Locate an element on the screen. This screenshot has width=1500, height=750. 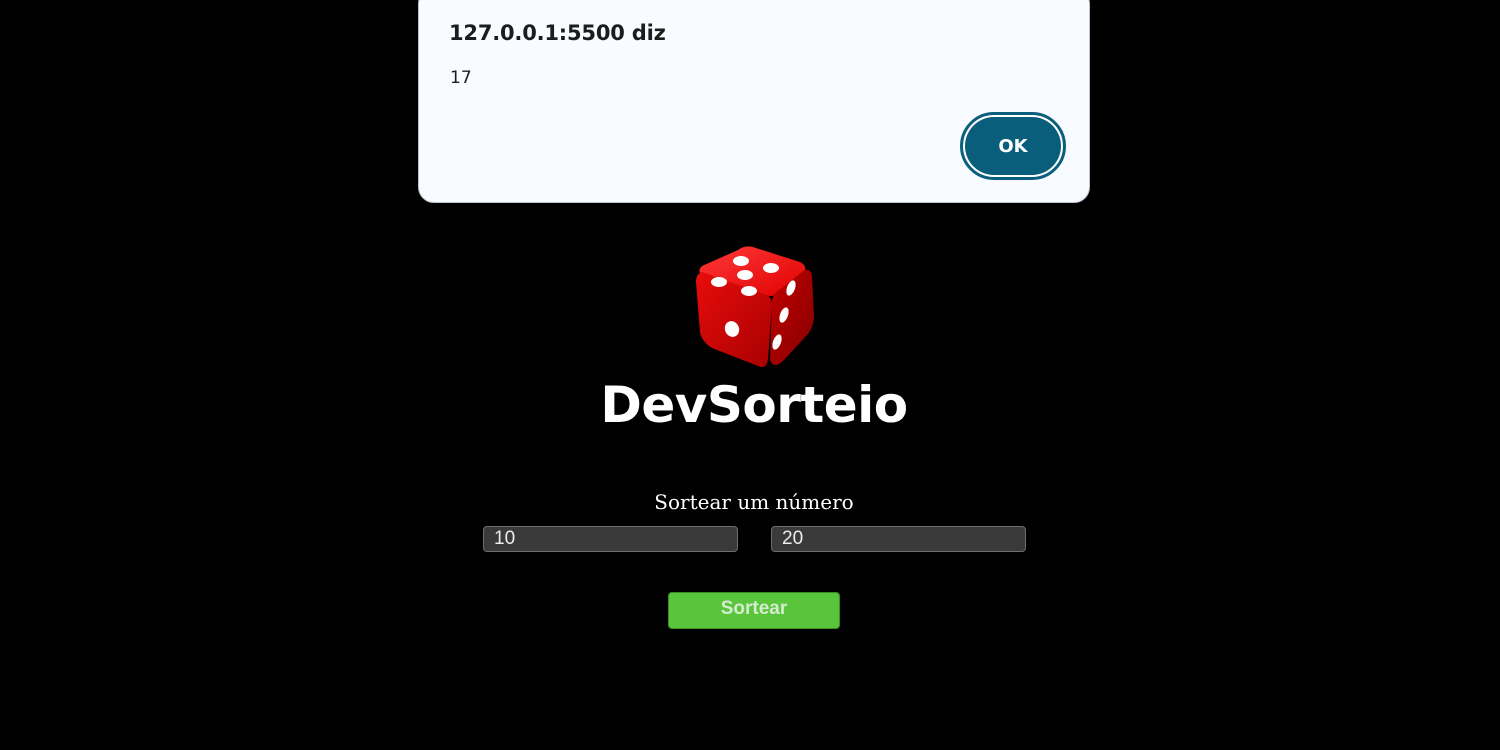
alert-ok-label: OK is located at coordinates (1013, 146).